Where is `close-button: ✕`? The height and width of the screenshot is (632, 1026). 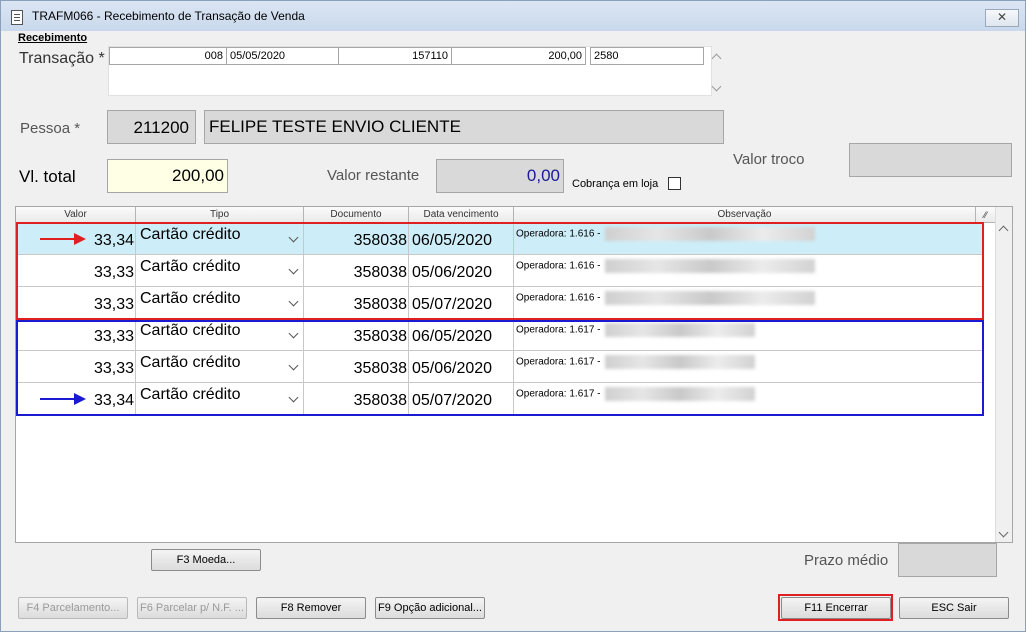 close-button: ✕ is located at coordinates (1002, 18).